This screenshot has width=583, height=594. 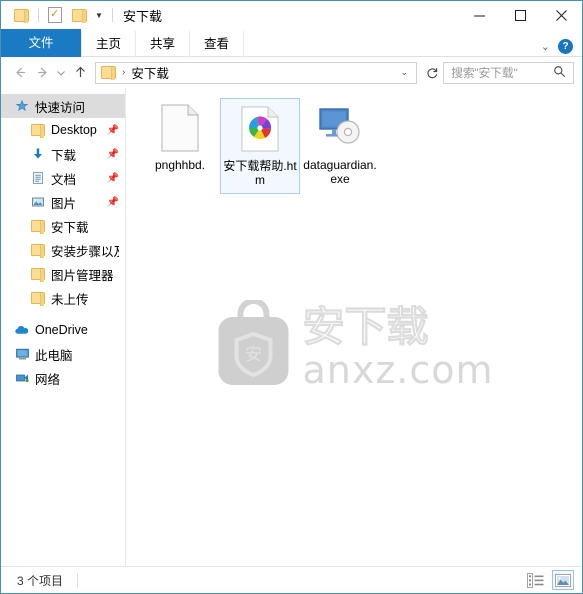 What do you see at coordinates (22, 378) in the screenshot?
I see `network-icon` at bounding box center [22, 378].